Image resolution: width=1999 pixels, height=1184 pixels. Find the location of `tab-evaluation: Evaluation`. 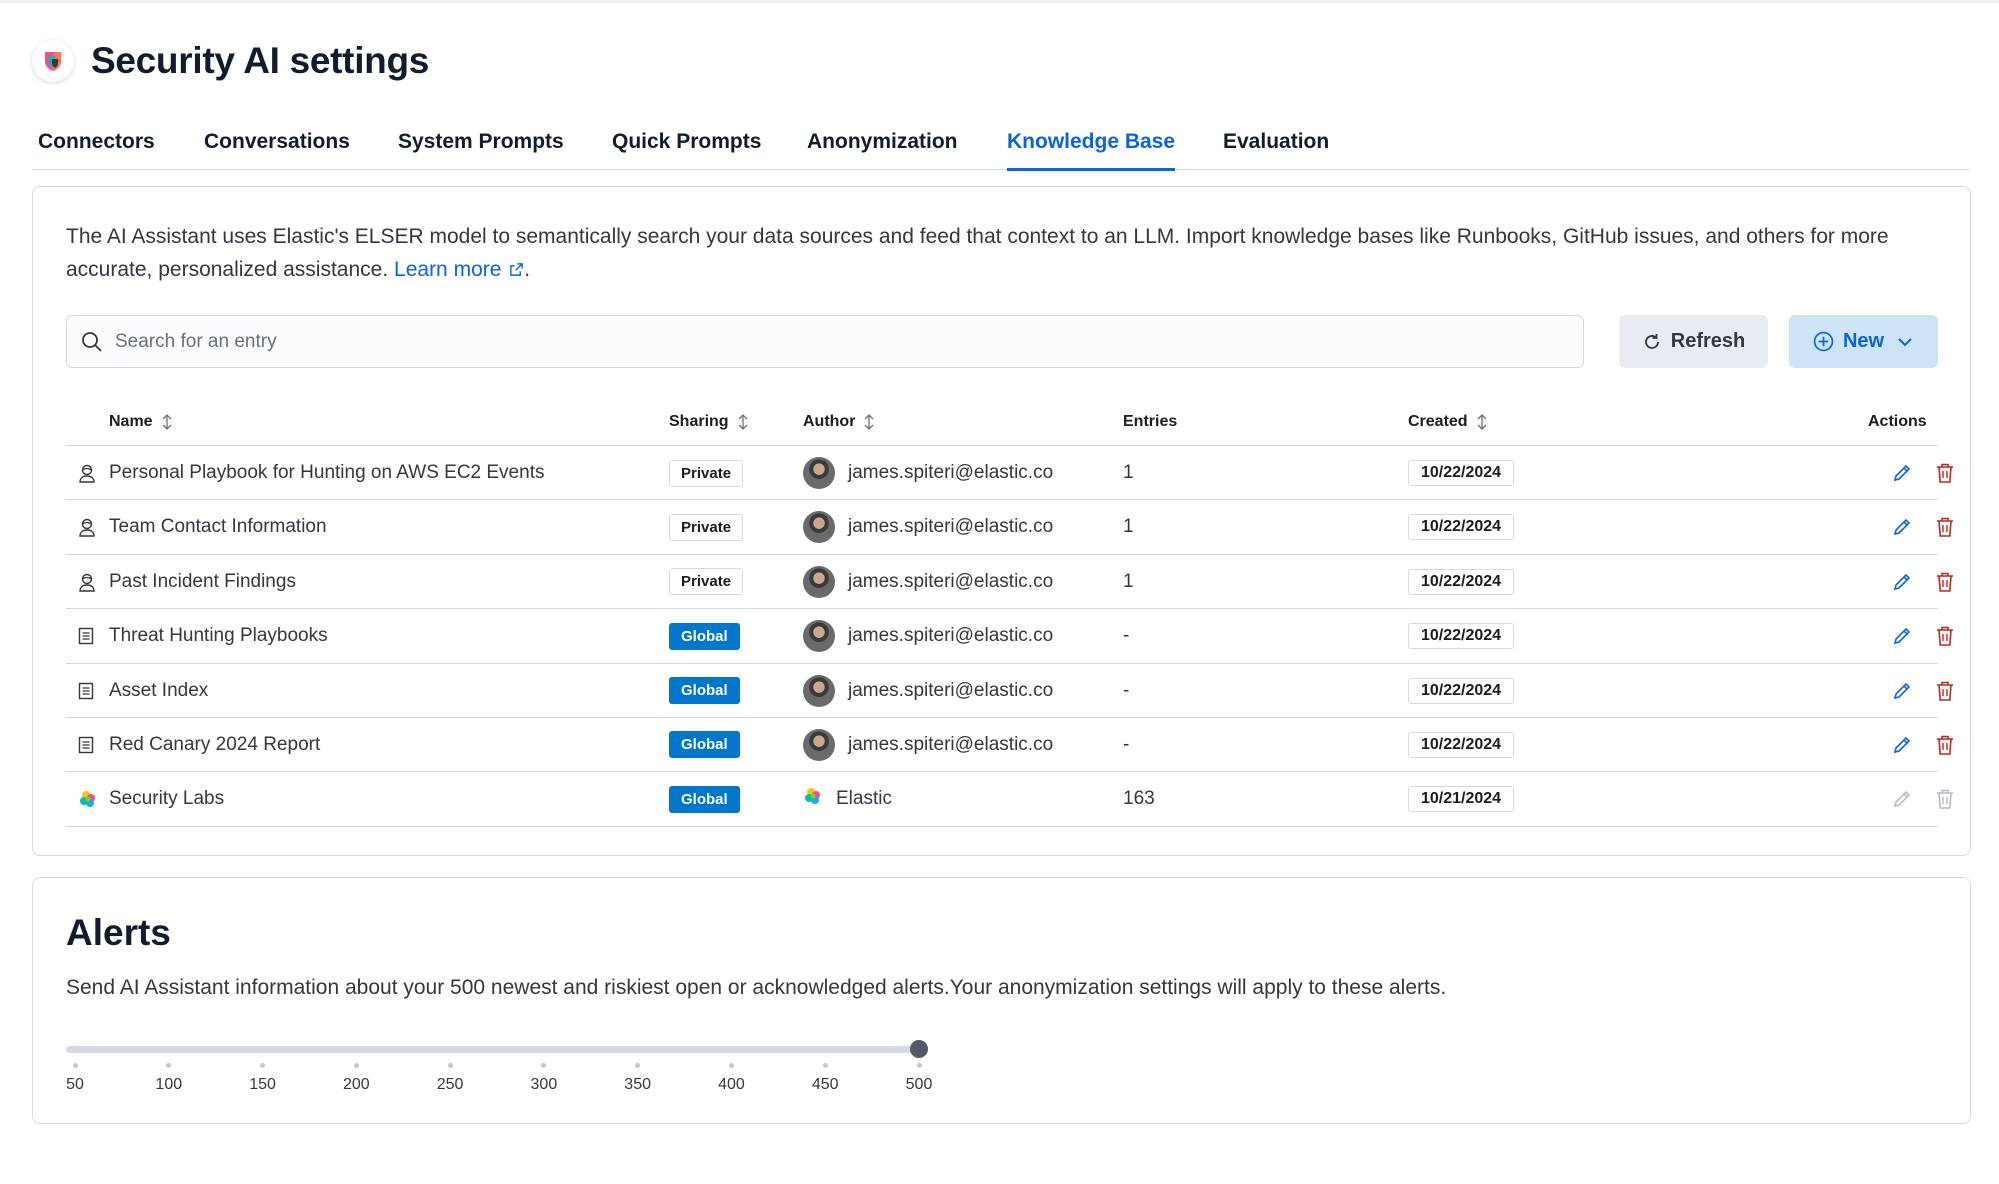

tab-evaluation: Evaluation is located at coordinates (1276, 149).